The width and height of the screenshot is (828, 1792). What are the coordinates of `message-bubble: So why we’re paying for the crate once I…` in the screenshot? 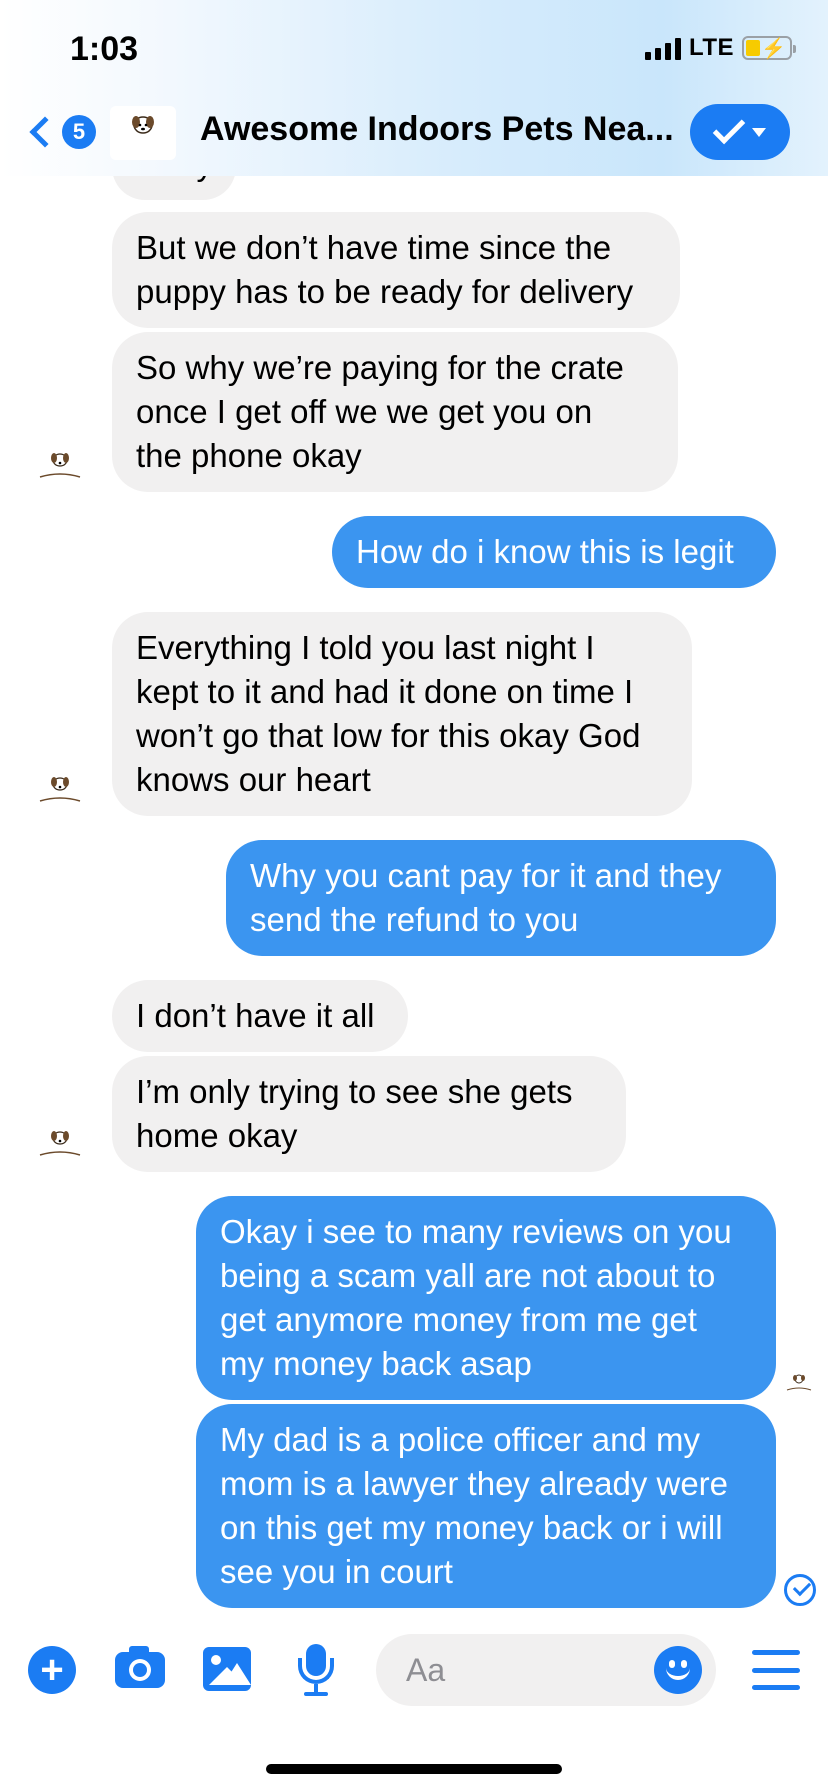 It's located at (395, 412).